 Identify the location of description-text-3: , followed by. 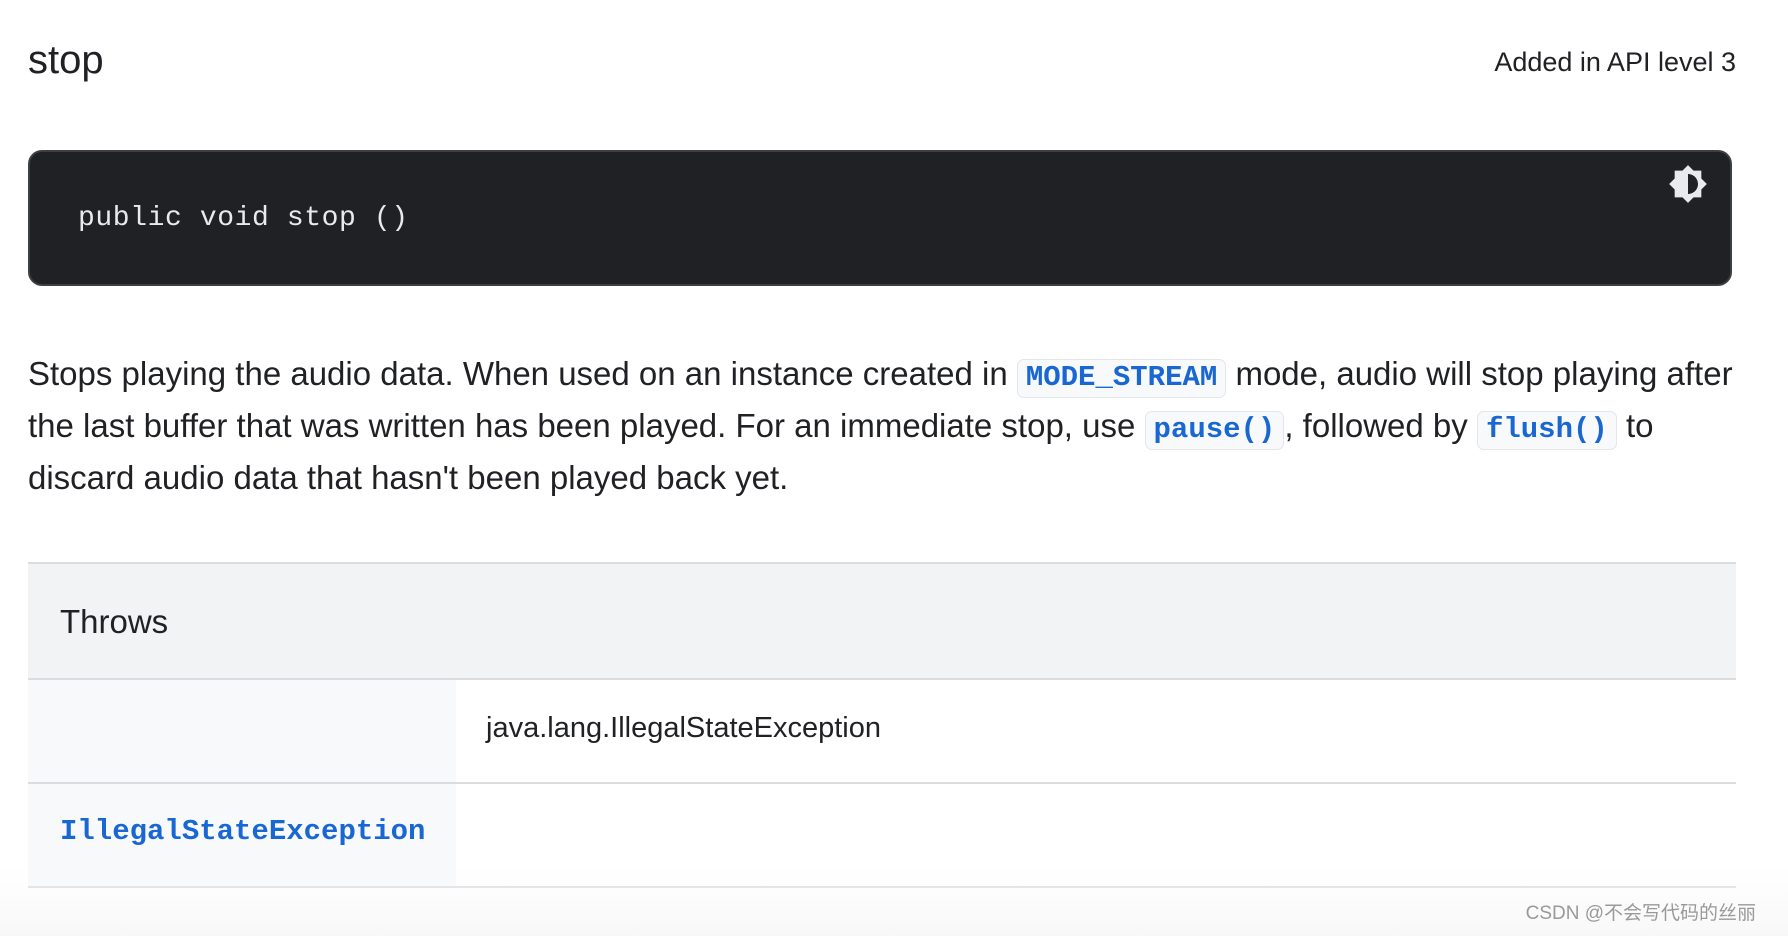
(1380, 425).